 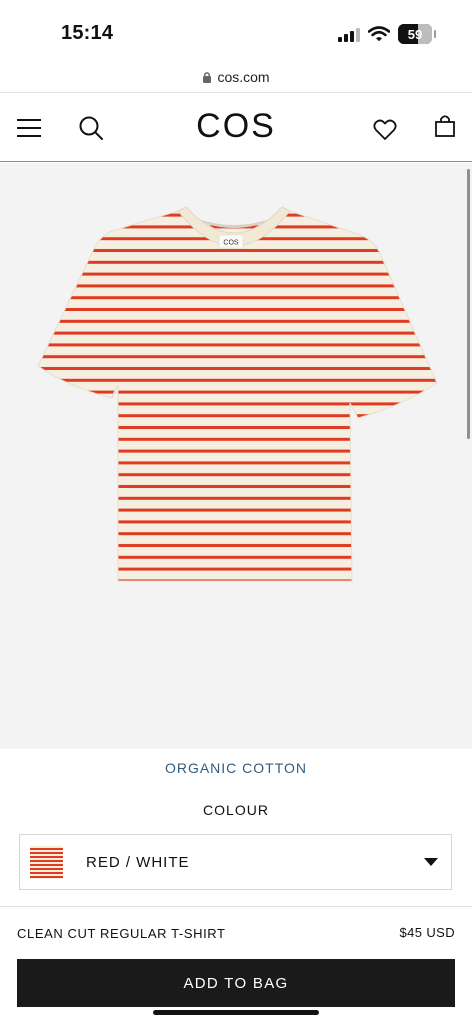 I want to click on address-bar: cos.com, so click(x=236, y=77).